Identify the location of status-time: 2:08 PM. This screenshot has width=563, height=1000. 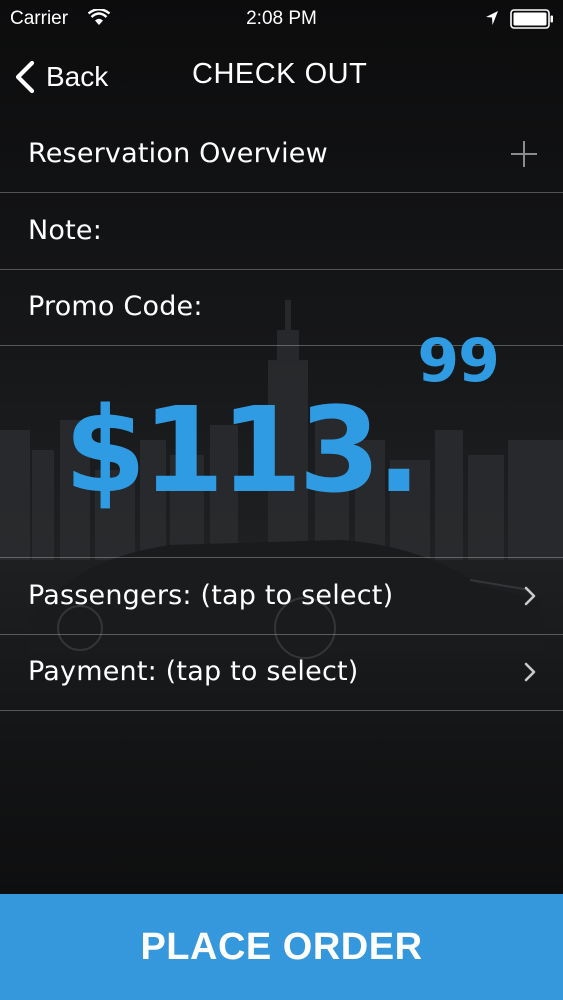
(281, 18).